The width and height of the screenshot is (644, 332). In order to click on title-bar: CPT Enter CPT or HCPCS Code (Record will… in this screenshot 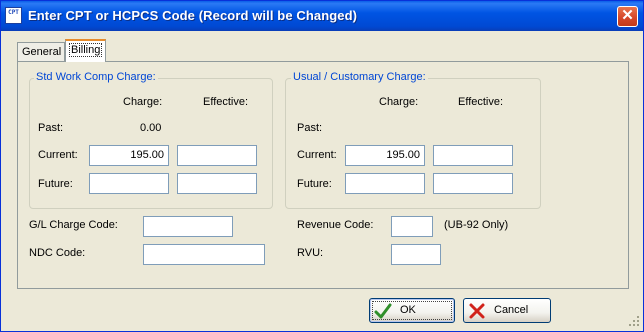, I will do `click(322, 16)`.